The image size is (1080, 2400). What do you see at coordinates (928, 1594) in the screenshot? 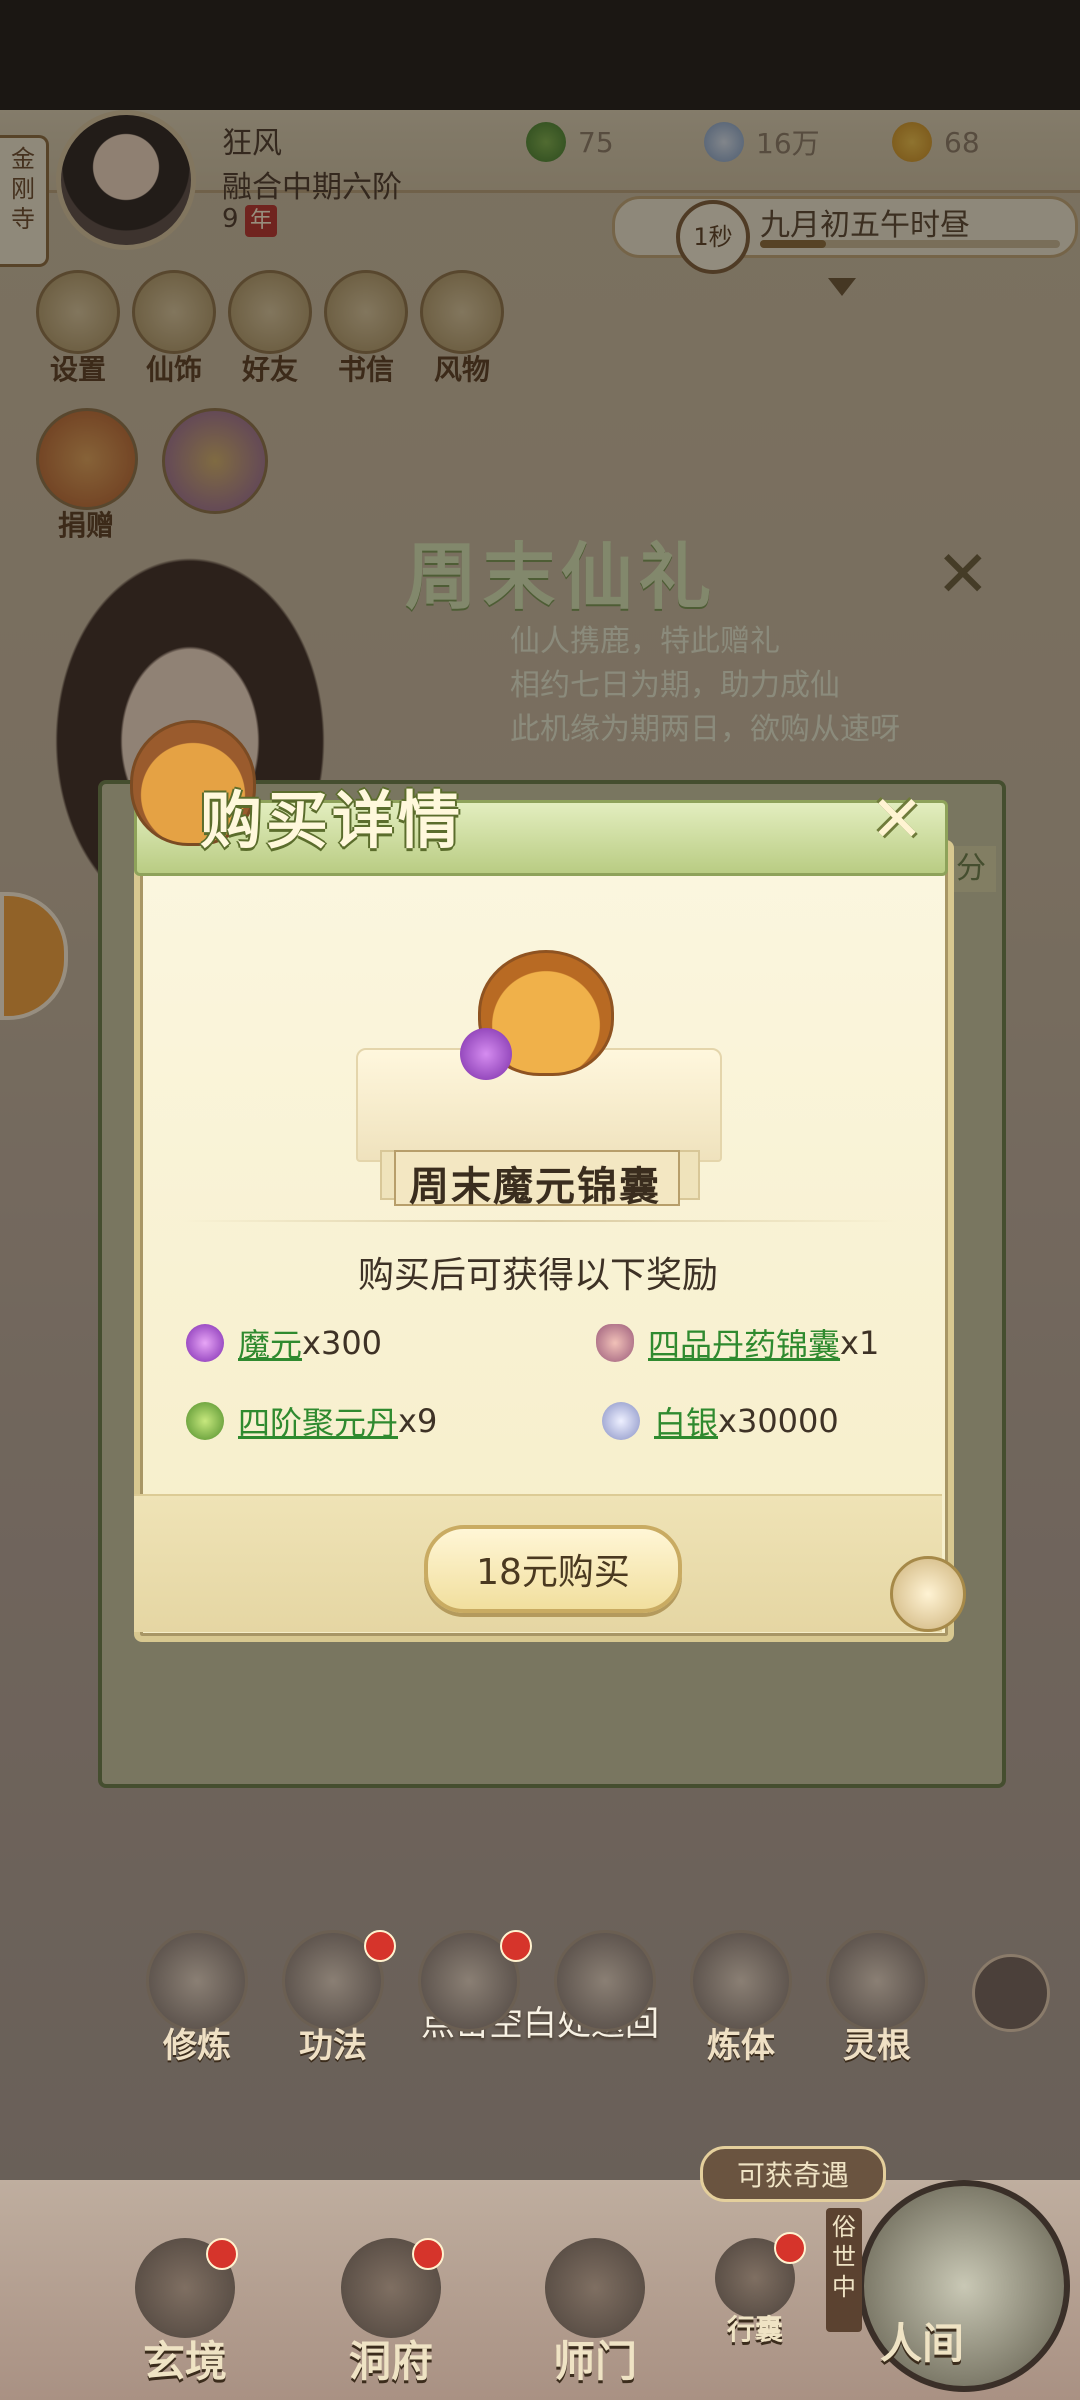
I see `coin-icon` at bounding box center [928, 1594].